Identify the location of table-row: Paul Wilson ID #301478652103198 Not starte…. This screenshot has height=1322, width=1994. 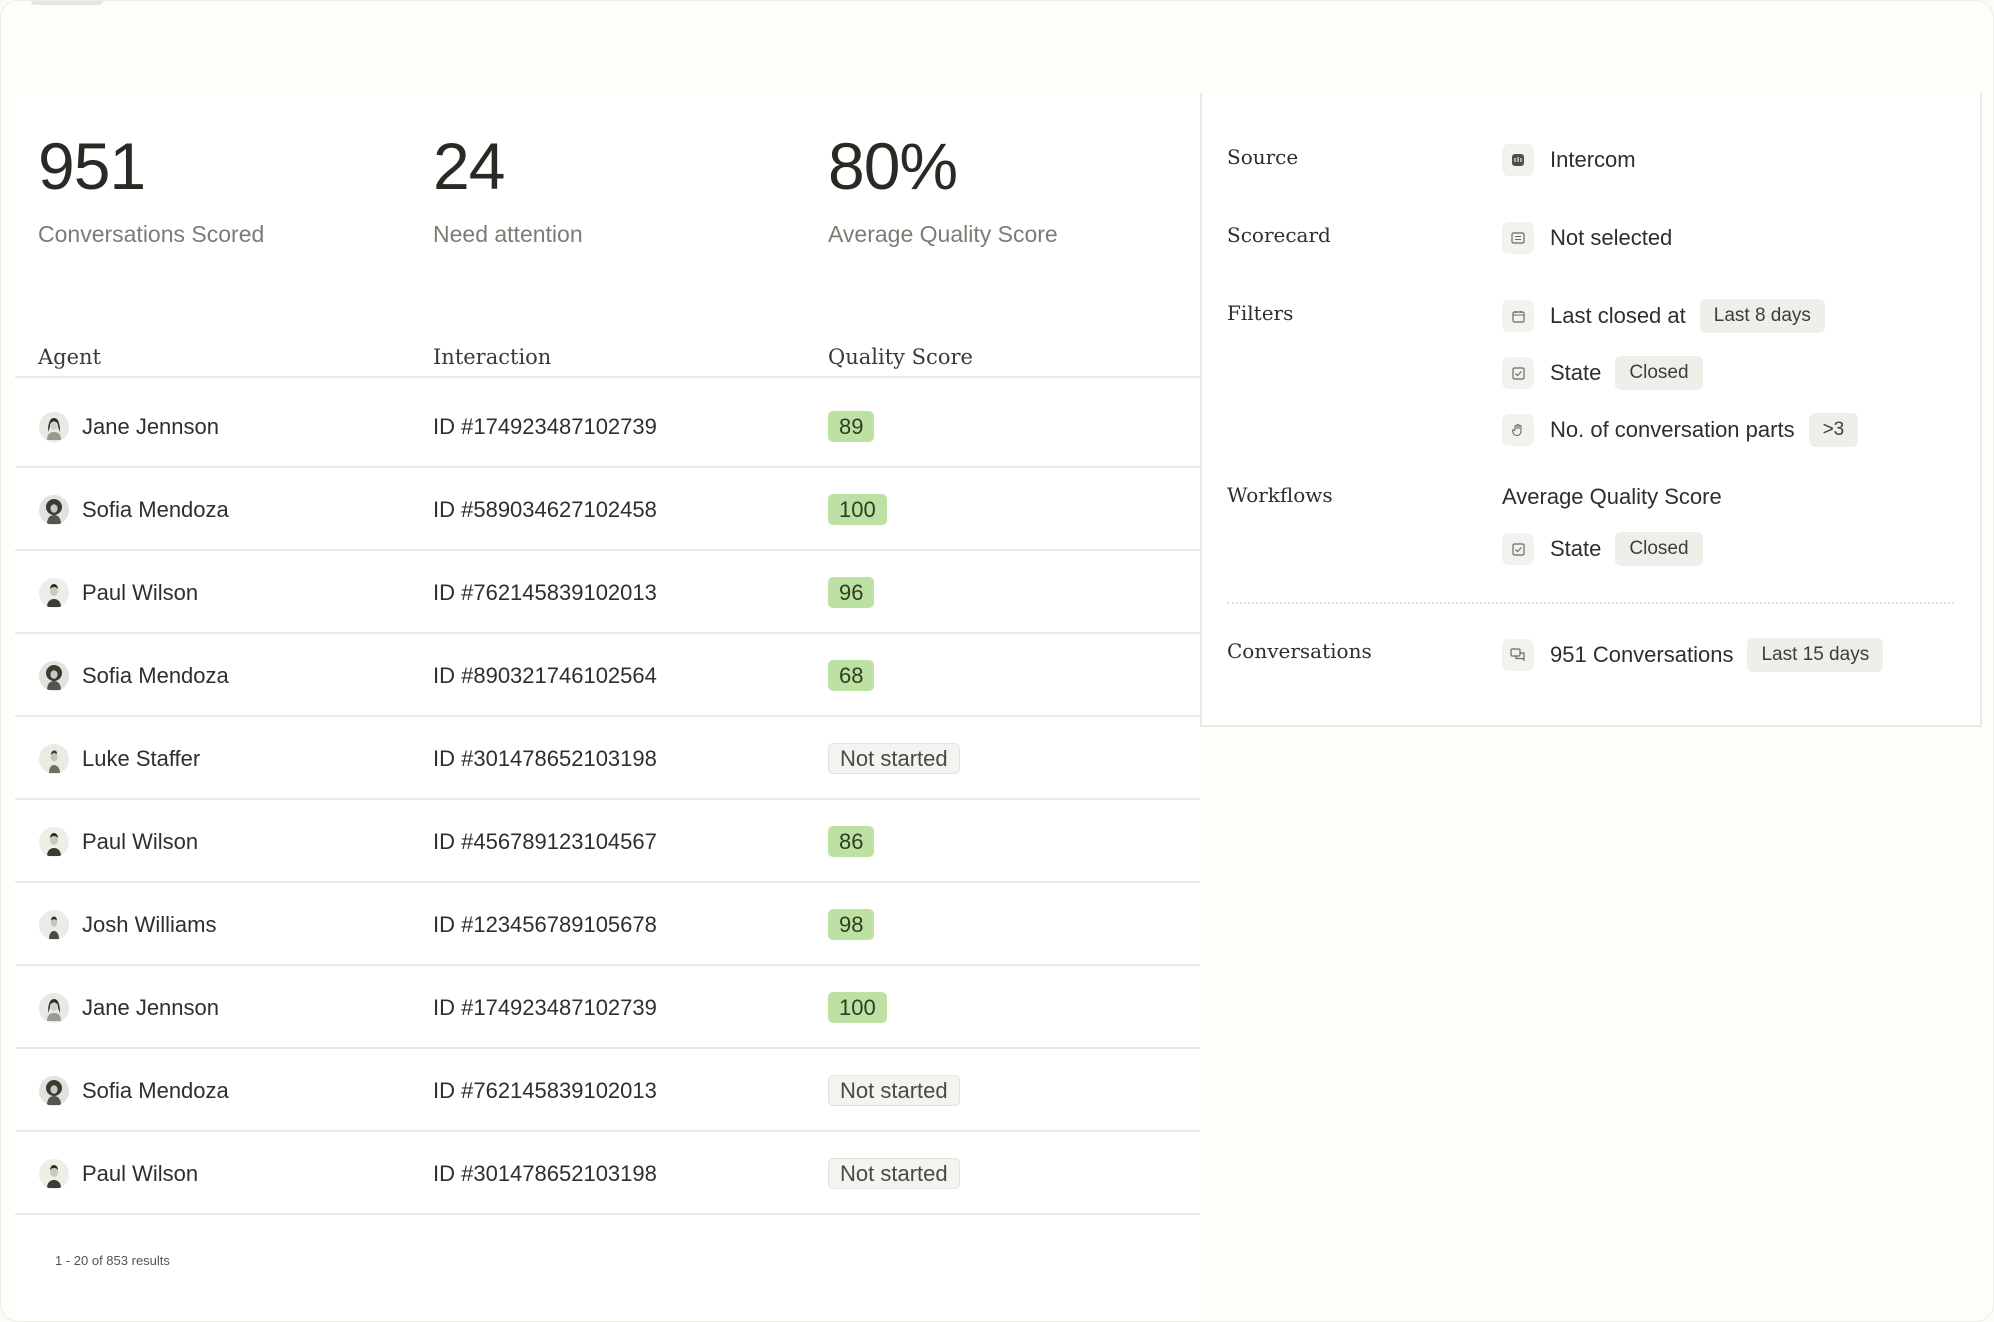
(607, 1173).